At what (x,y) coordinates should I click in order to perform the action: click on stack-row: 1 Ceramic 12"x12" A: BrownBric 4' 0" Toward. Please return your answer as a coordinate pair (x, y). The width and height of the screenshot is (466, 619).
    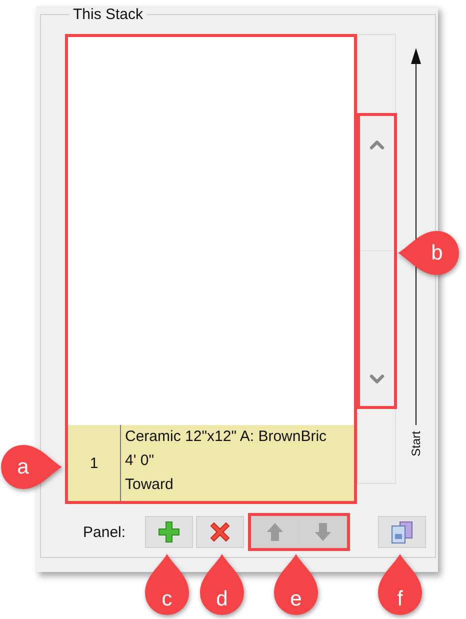
    Looking at the image, I should click on (211, 463).